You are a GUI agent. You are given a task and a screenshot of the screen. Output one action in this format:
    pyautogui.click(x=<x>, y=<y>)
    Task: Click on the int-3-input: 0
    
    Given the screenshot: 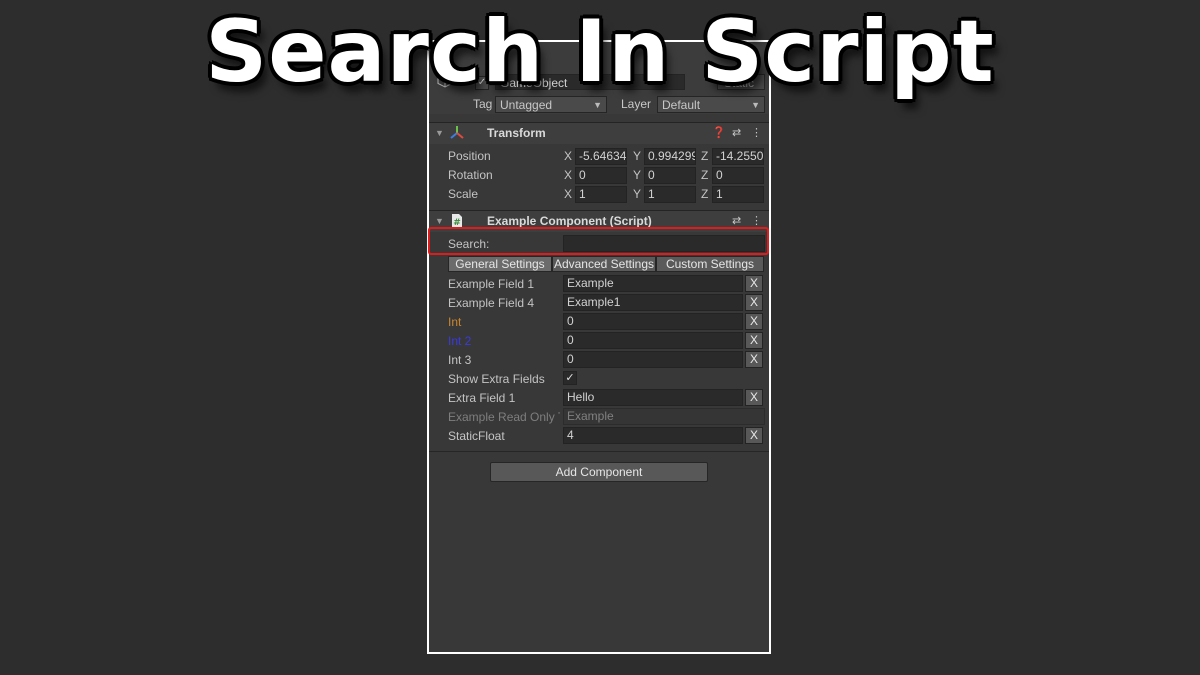 What is the action you would take?
    pyautogui.click(x=653, y=359)
    